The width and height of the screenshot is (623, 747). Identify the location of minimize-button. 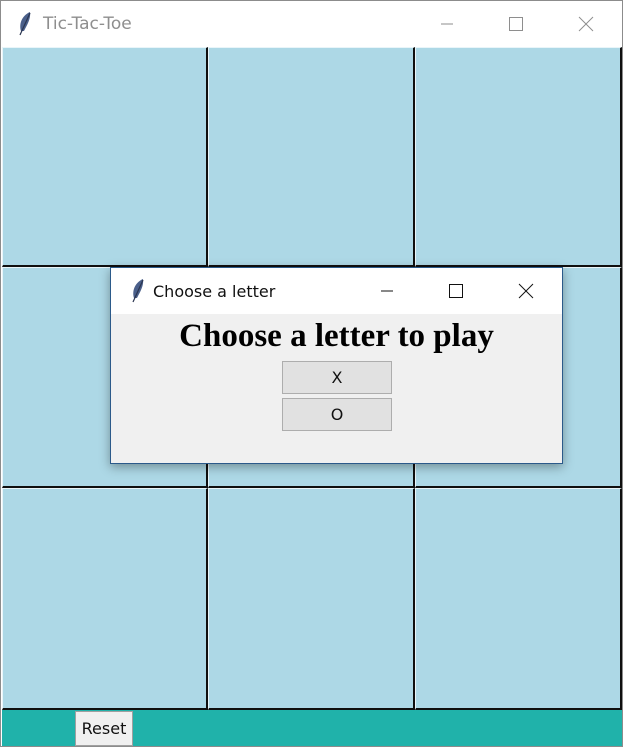
(447, 24).